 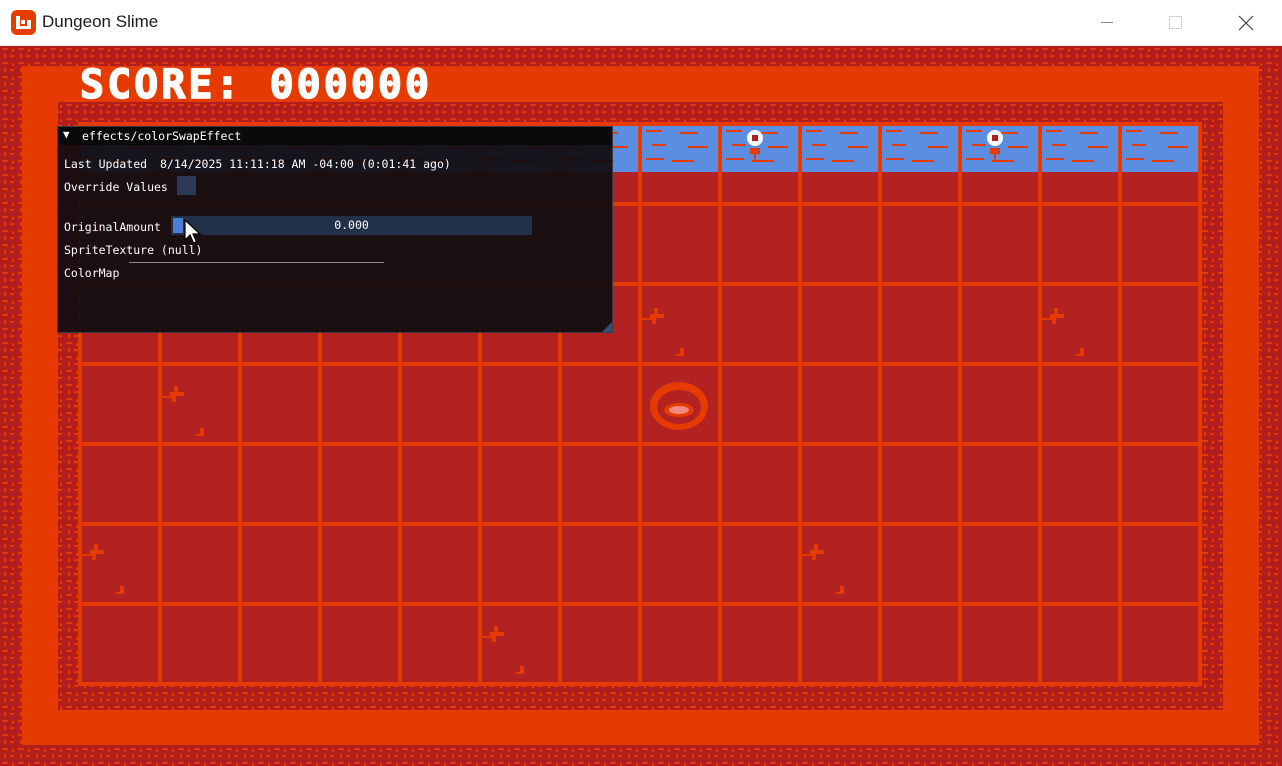 I want to click on mouse-cursor-icon, so click(x=193, y=231).